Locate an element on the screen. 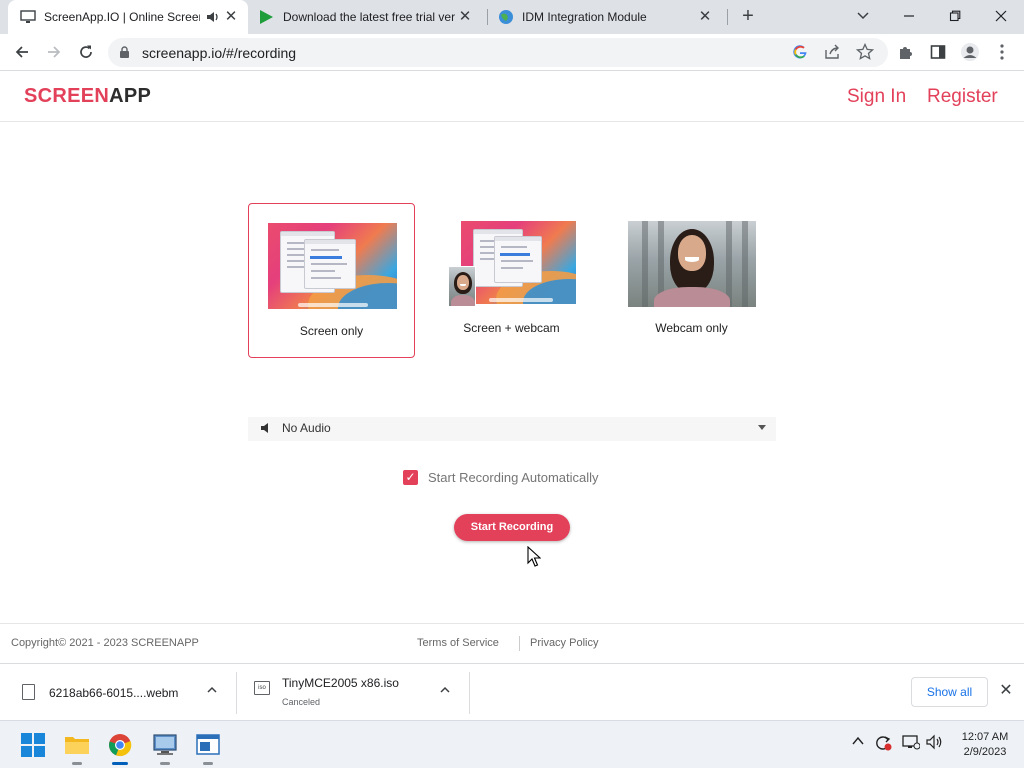  system-clock: 12:07 AM 2/9/2023 is located at coordinates (985, 745).